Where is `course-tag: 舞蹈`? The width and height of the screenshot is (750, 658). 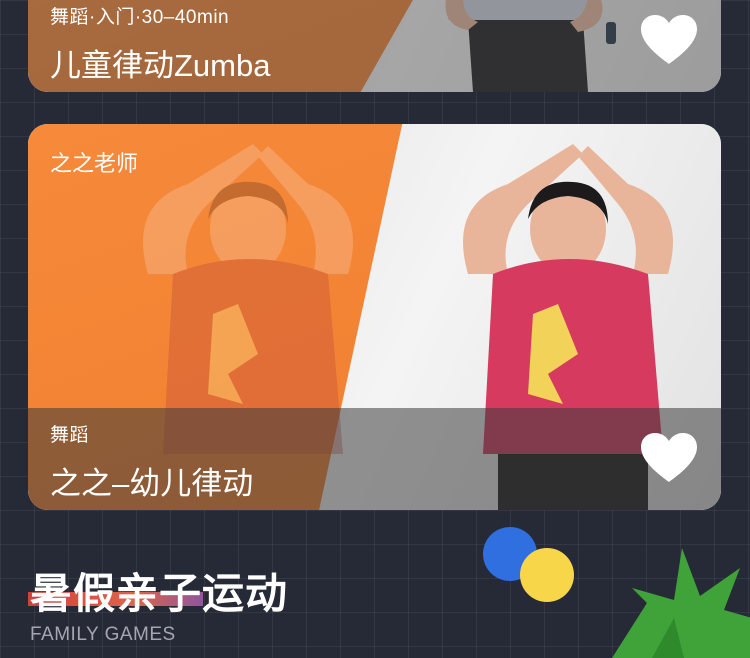
course-tag: 舞蹈 is located at coordinates (70, 435).